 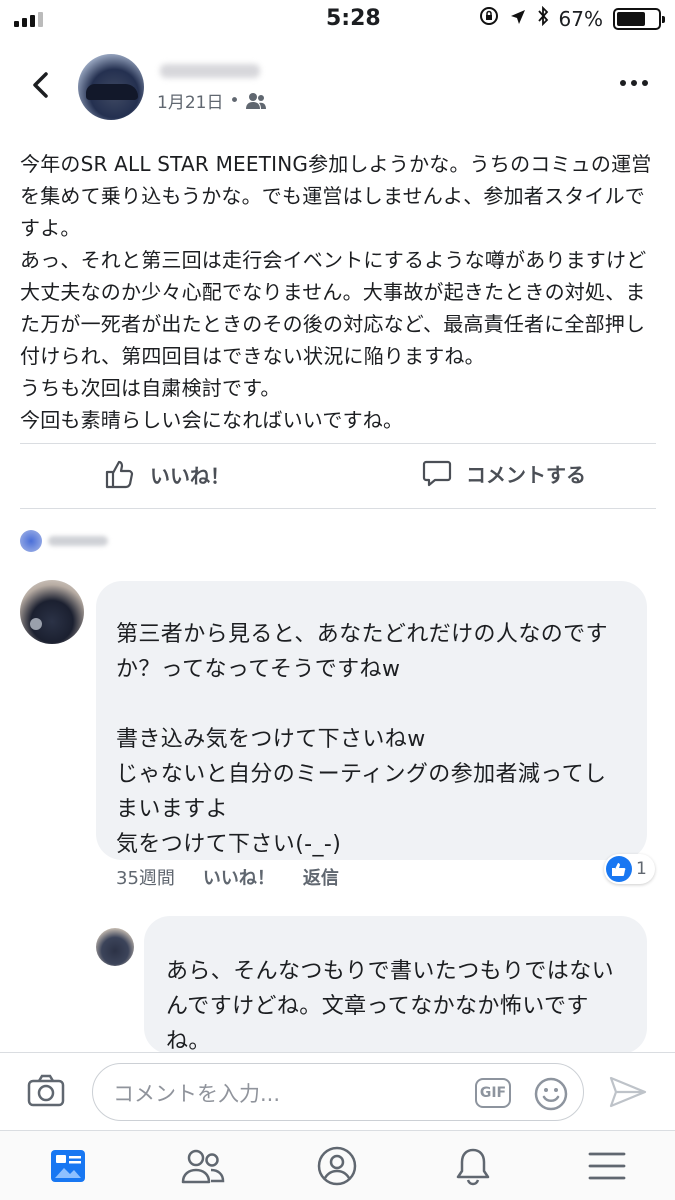 I want to click on send-button, so click(x=628, y=1094).